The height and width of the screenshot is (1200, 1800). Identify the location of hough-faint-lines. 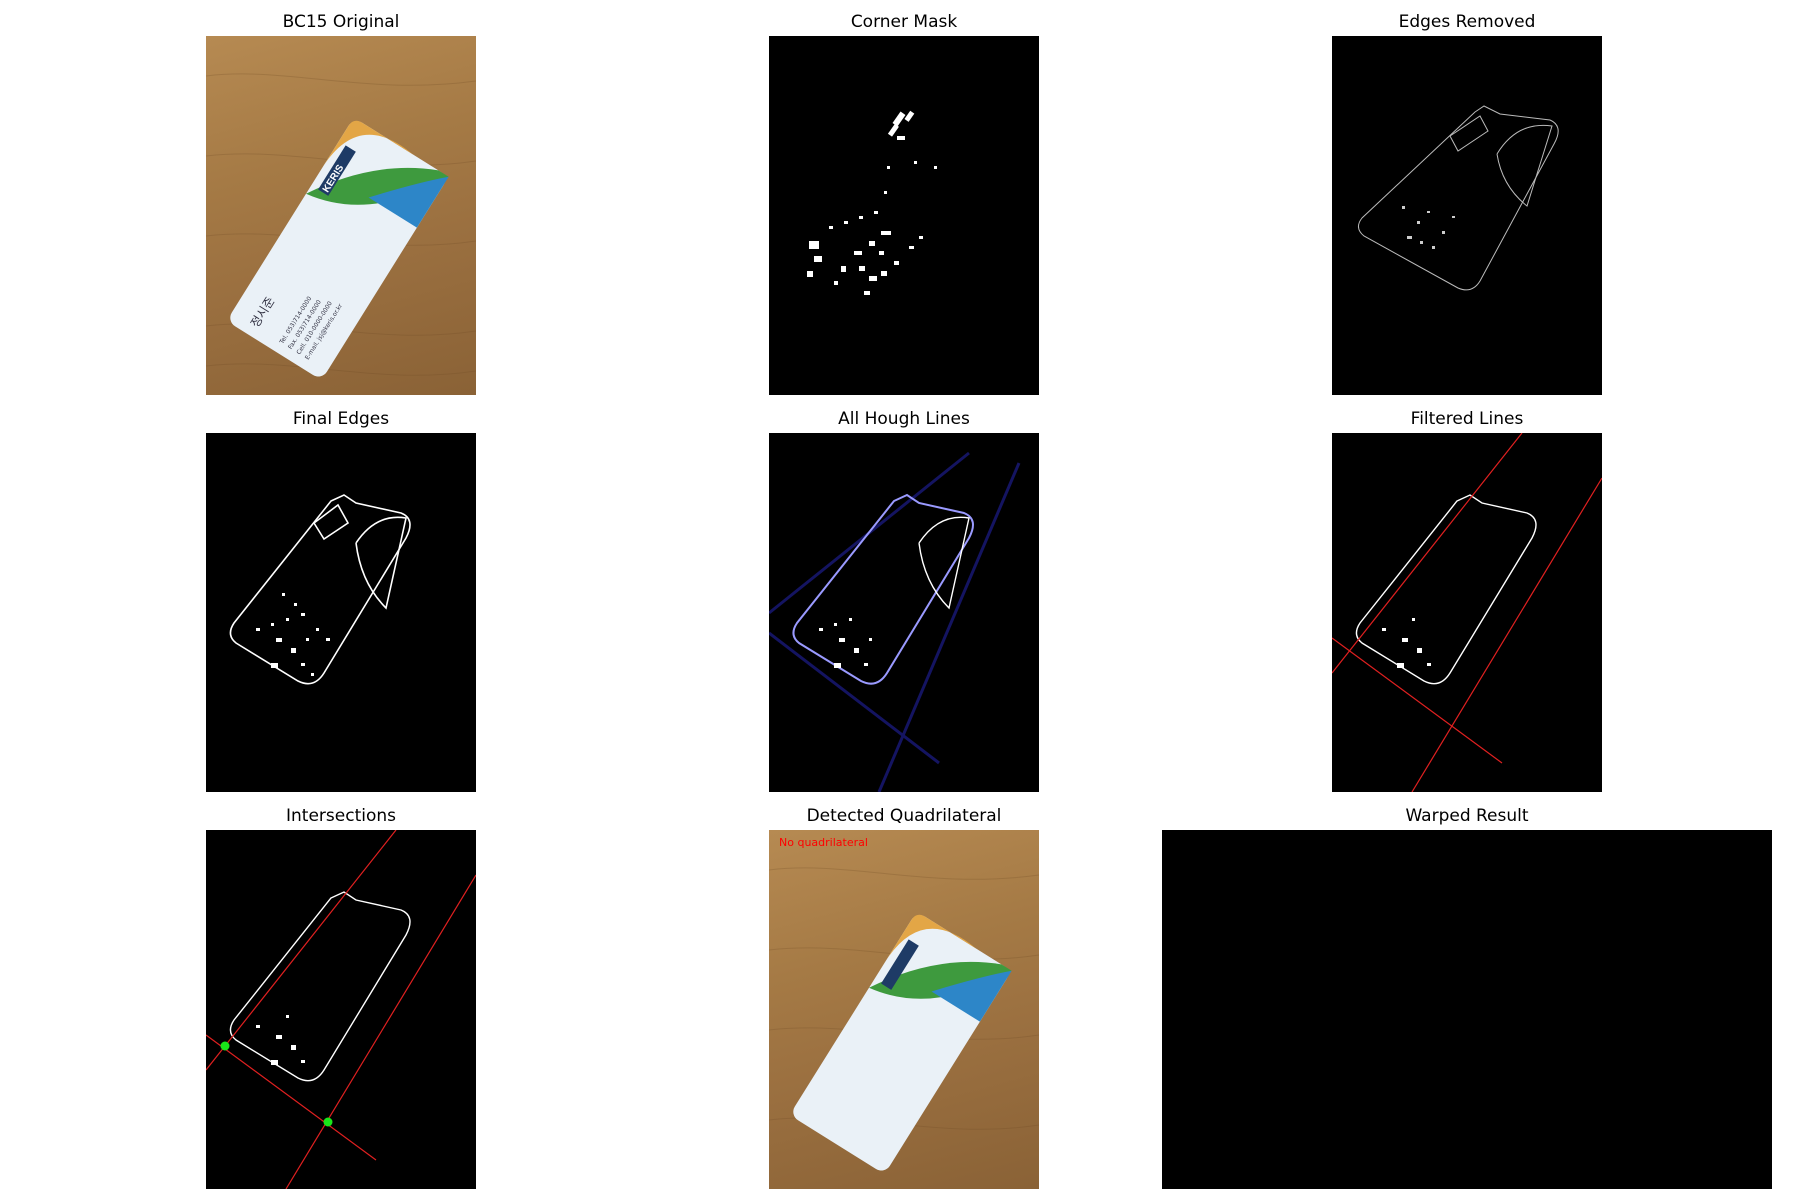
(895, 621).